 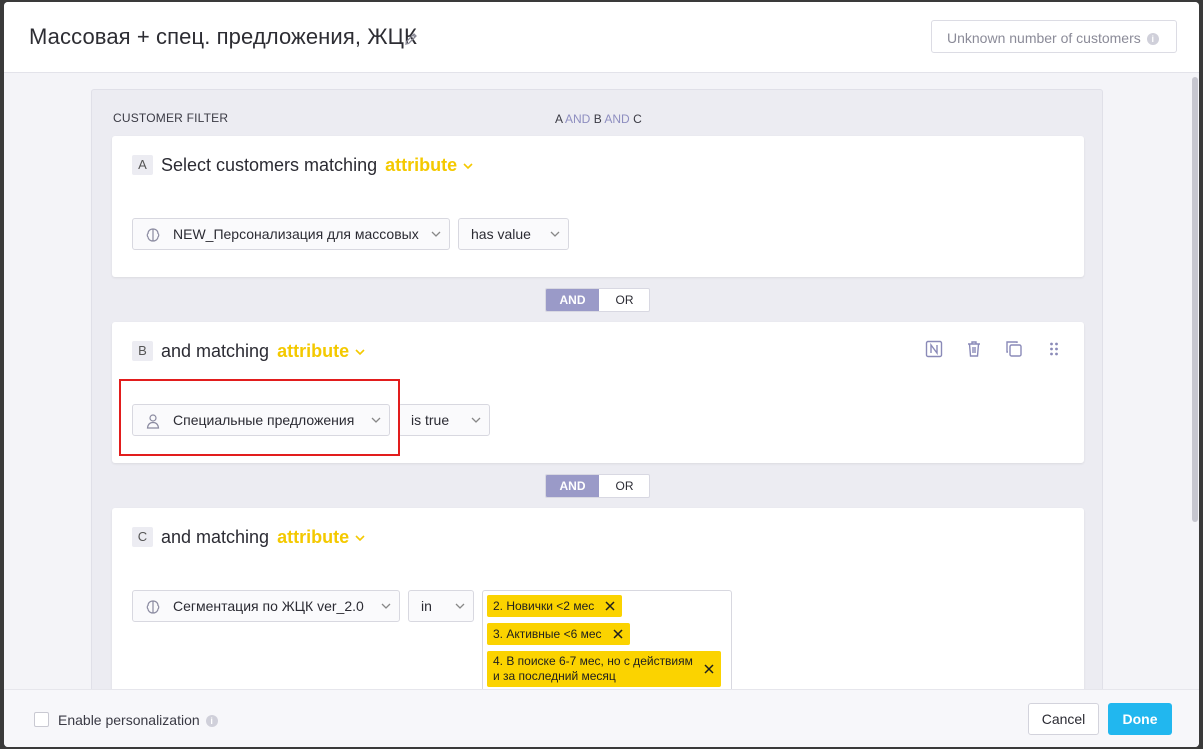 I want to click on block-letter: C, so click(x=142, y=537).